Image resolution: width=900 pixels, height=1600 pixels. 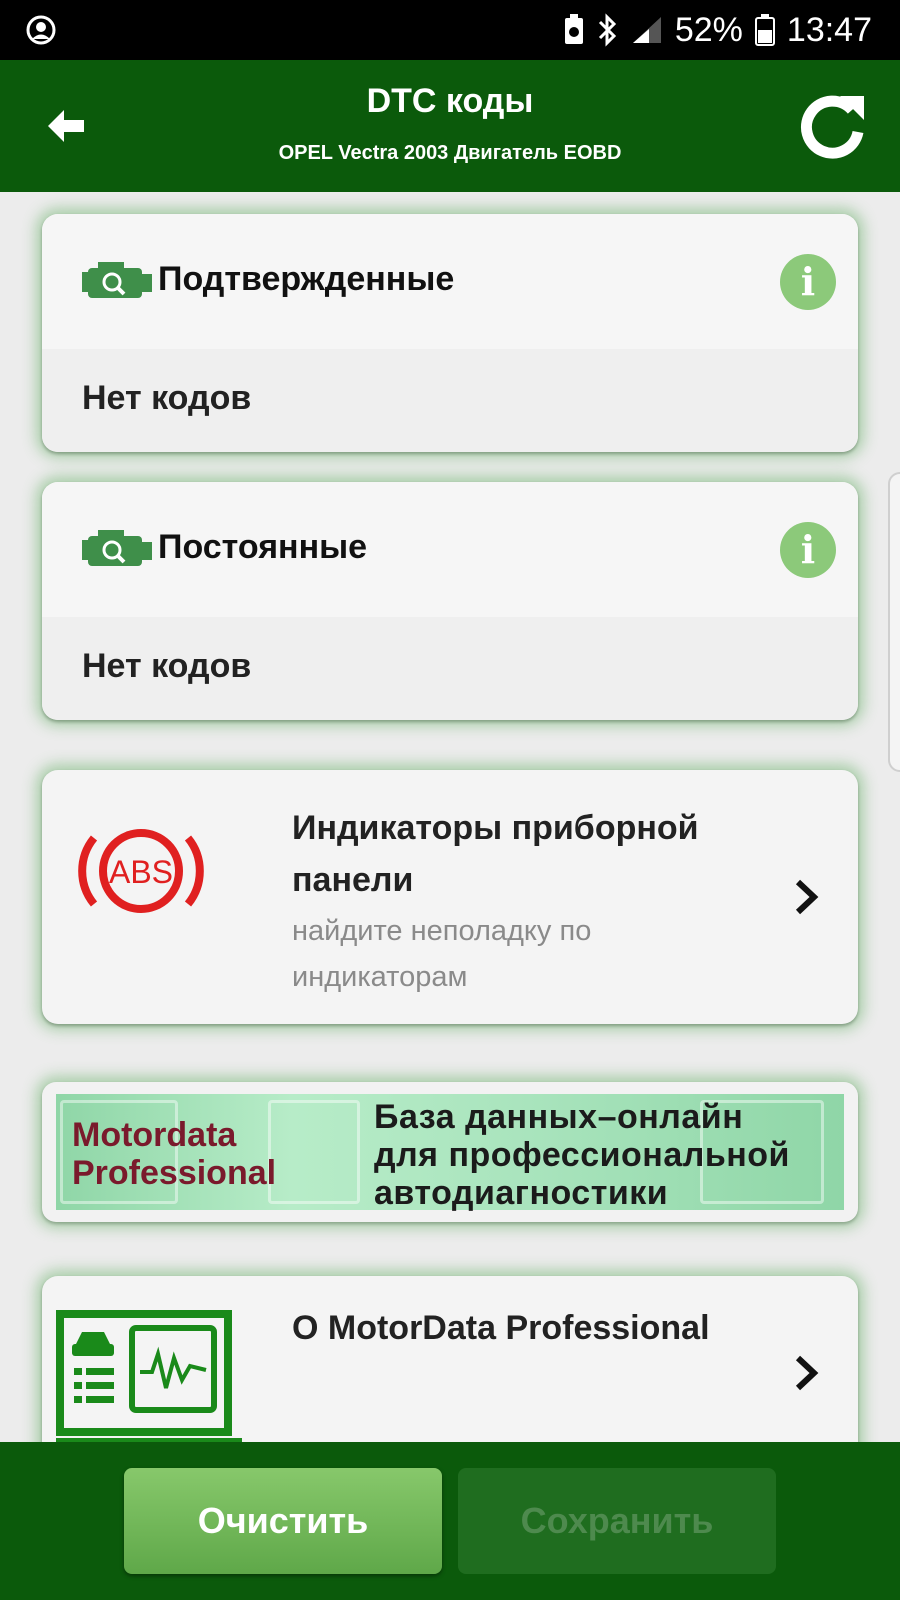 I want to click on dtc-card-header: Подтвержденные i, so click(x=450, y=281).